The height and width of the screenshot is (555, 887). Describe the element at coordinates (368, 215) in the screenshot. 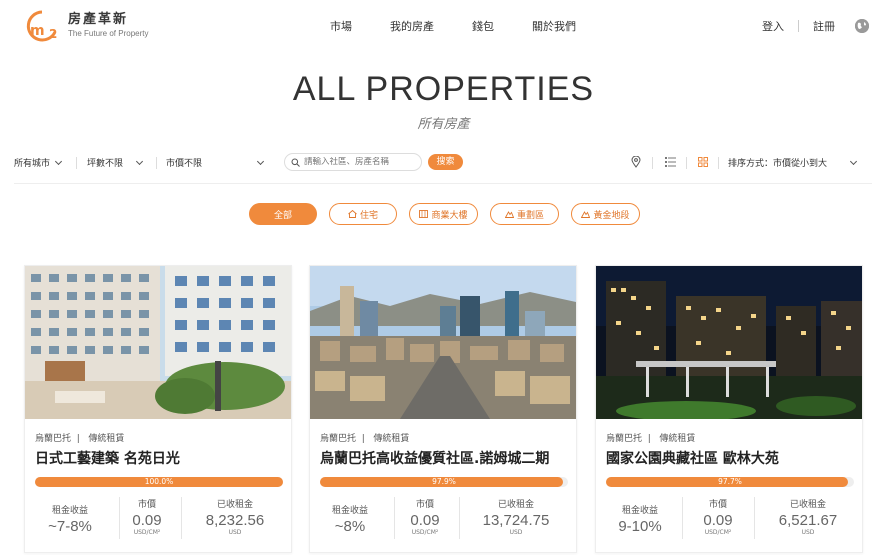

I see `category-label: 住宅` at that location.